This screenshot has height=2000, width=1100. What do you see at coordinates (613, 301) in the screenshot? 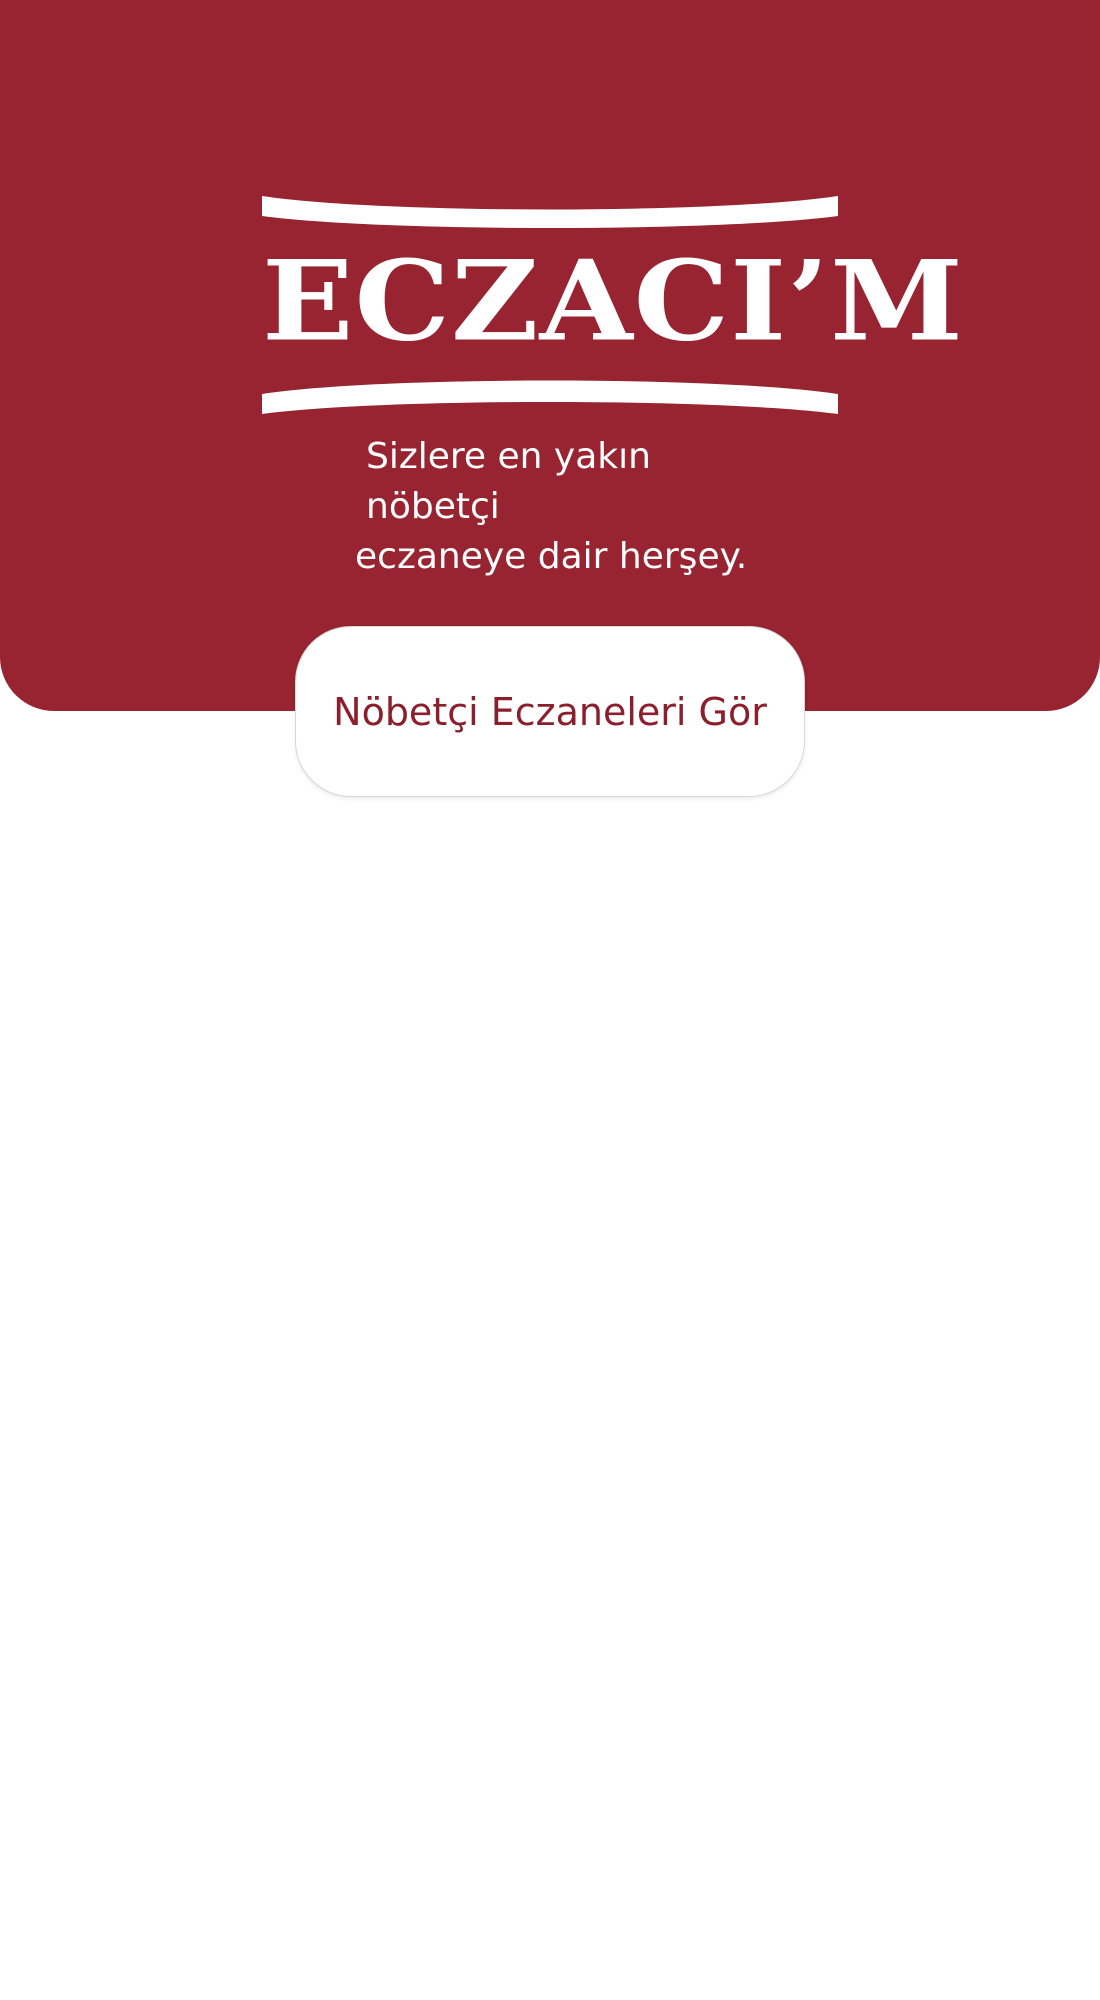
I see `logo-wordmark: ECZACI’M` at bounding box center [613, 301].